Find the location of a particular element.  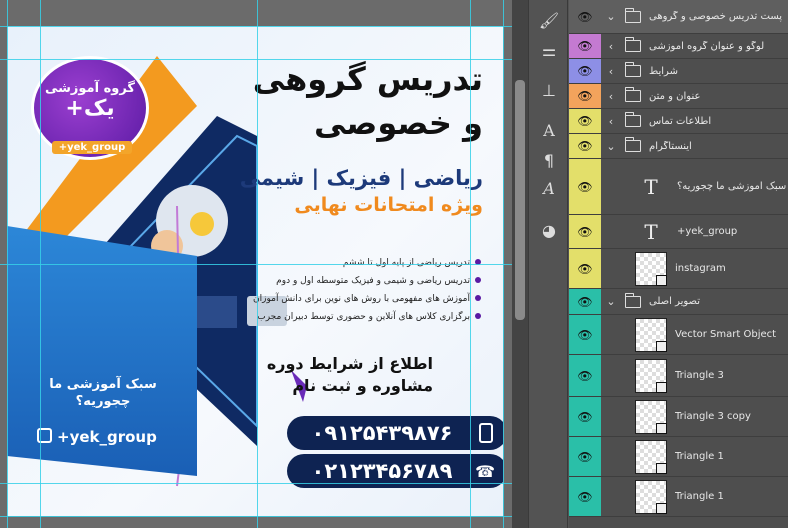

badge-tag: +yek_group is located at coordinates (92, 147).